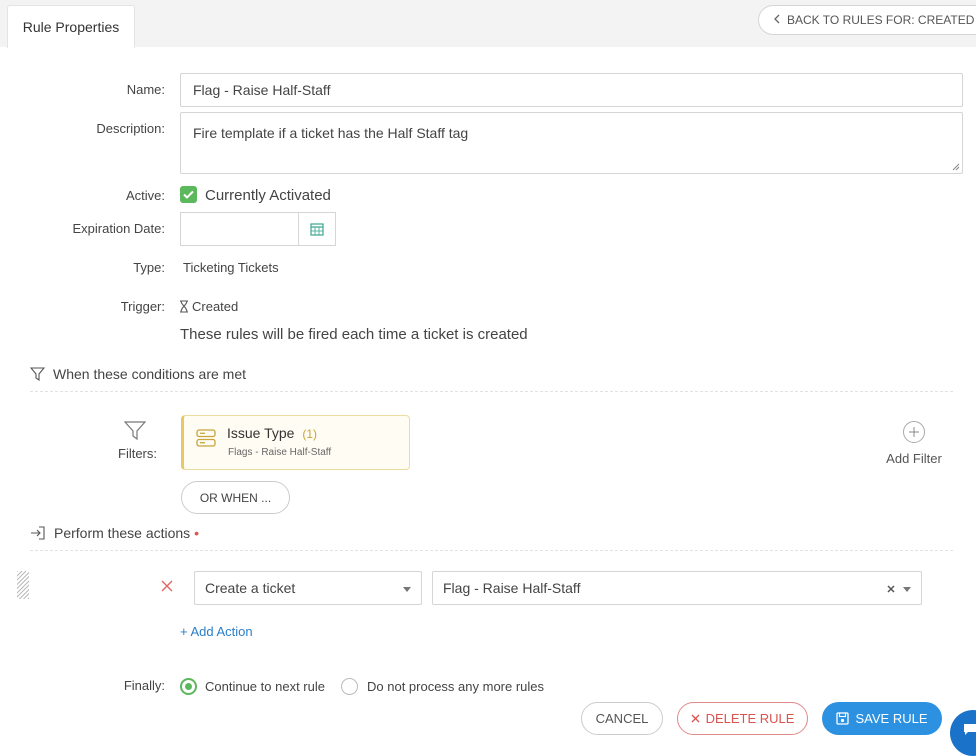  Describe the element at coordinates (184, 306) in the screenshot. I see `hourglass-icon` at that location.